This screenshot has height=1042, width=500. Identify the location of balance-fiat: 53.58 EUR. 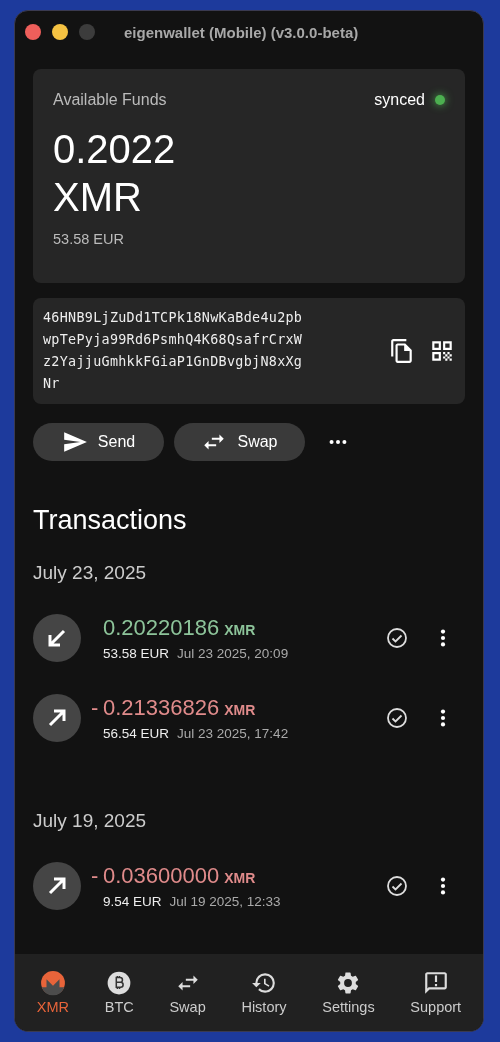
(89, 239).